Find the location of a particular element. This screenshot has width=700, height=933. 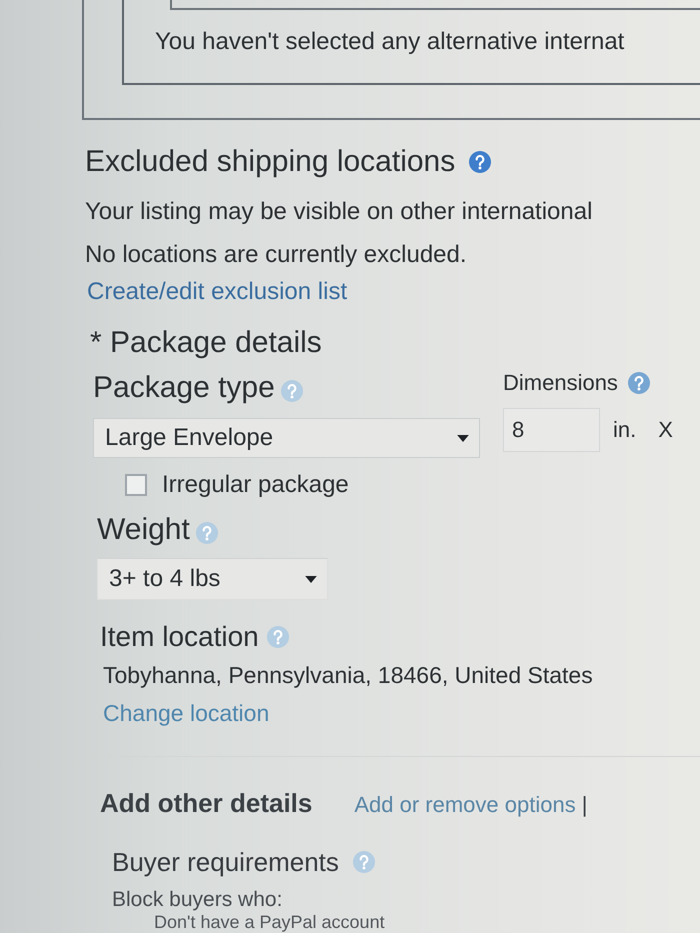

checkbox is located at coordinates (136, 485).